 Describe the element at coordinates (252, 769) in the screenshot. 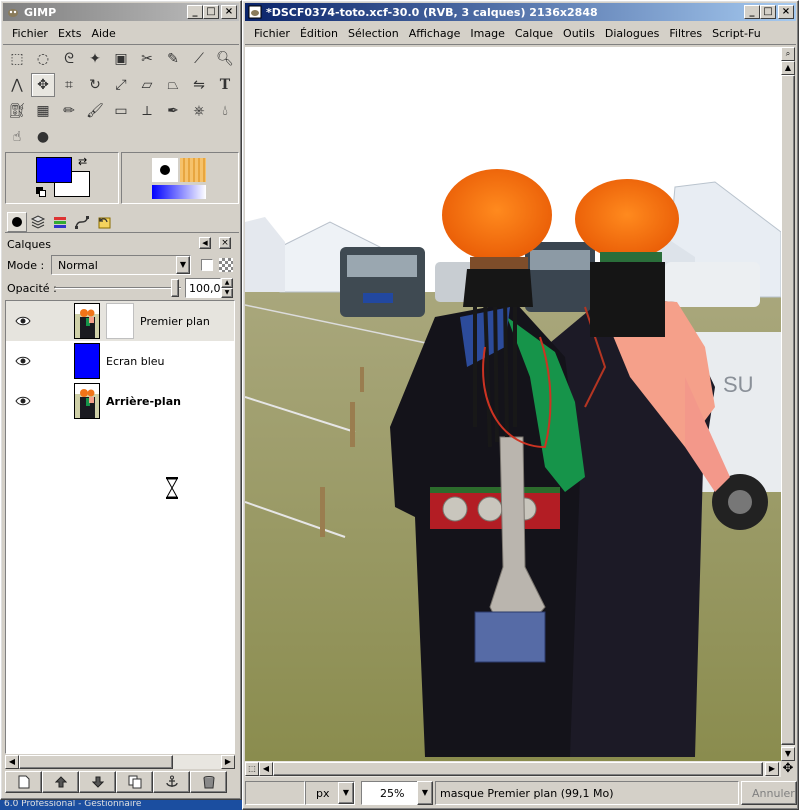

I see `quick-mask-toggle: ⬚` at that location.